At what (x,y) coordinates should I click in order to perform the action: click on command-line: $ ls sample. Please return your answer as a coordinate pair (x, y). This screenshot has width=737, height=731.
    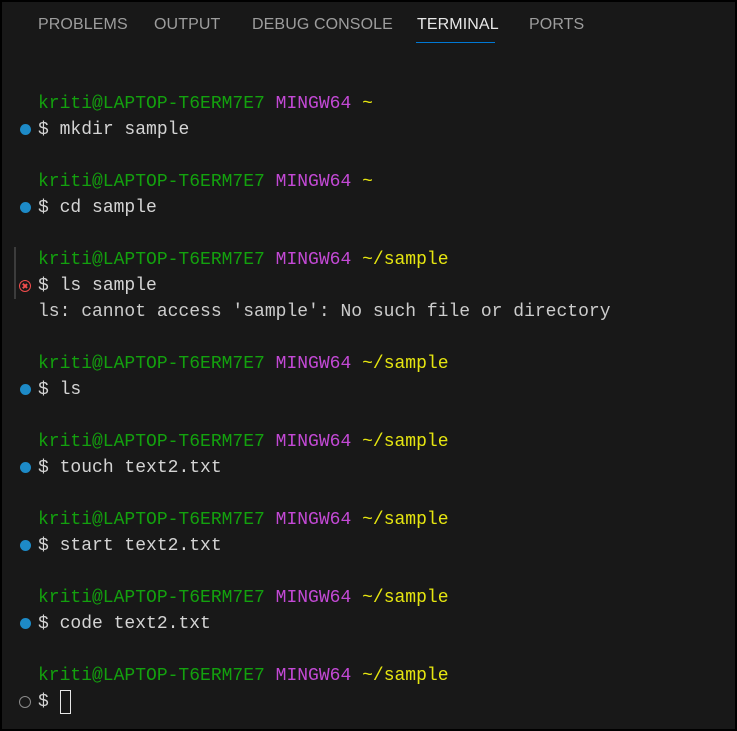
    Looking at the image, I should click on (97, 286).